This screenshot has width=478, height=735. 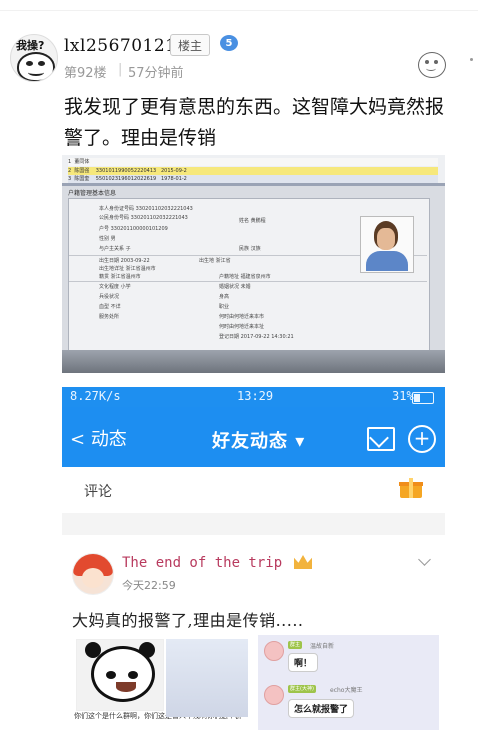 I want to click on battery-icon, so click(x=423, y=398).